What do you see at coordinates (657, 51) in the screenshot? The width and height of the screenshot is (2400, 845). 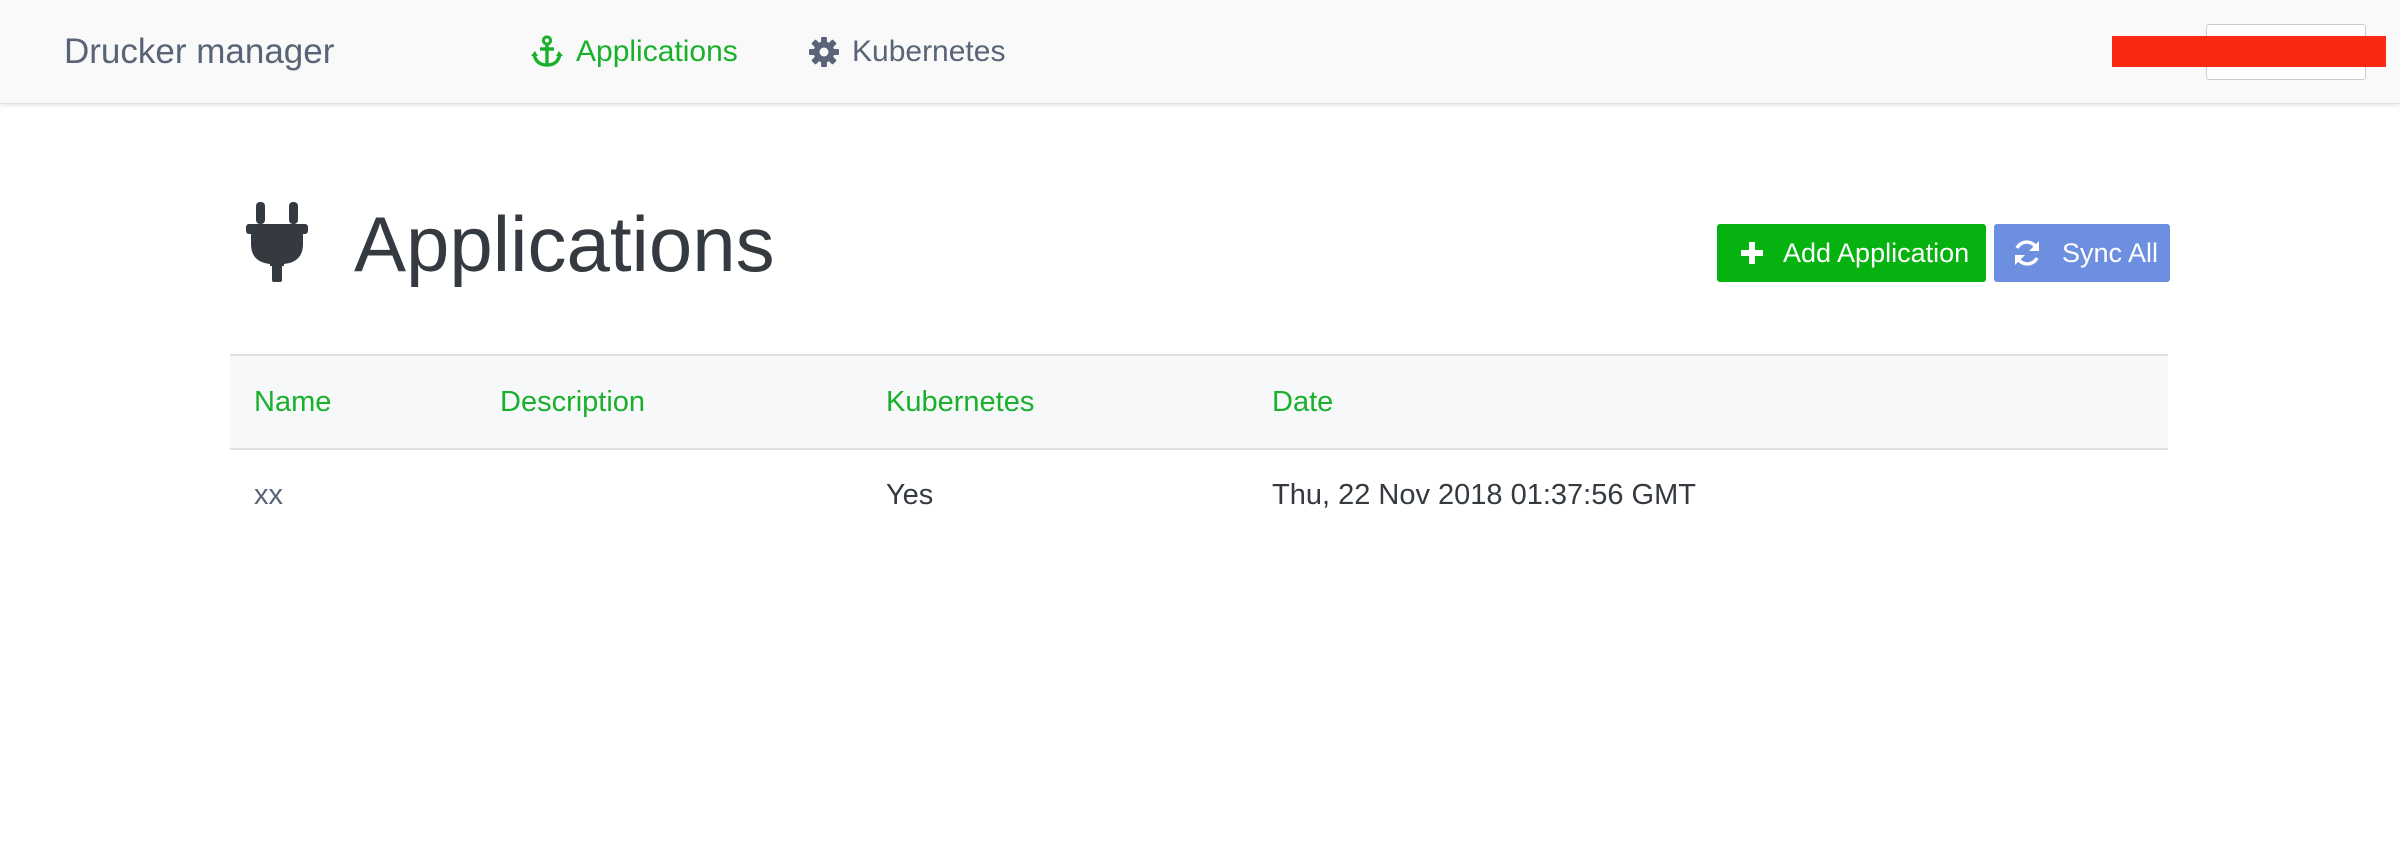 I see `nav-item-label: Applications` at bounding box center [657, 51].